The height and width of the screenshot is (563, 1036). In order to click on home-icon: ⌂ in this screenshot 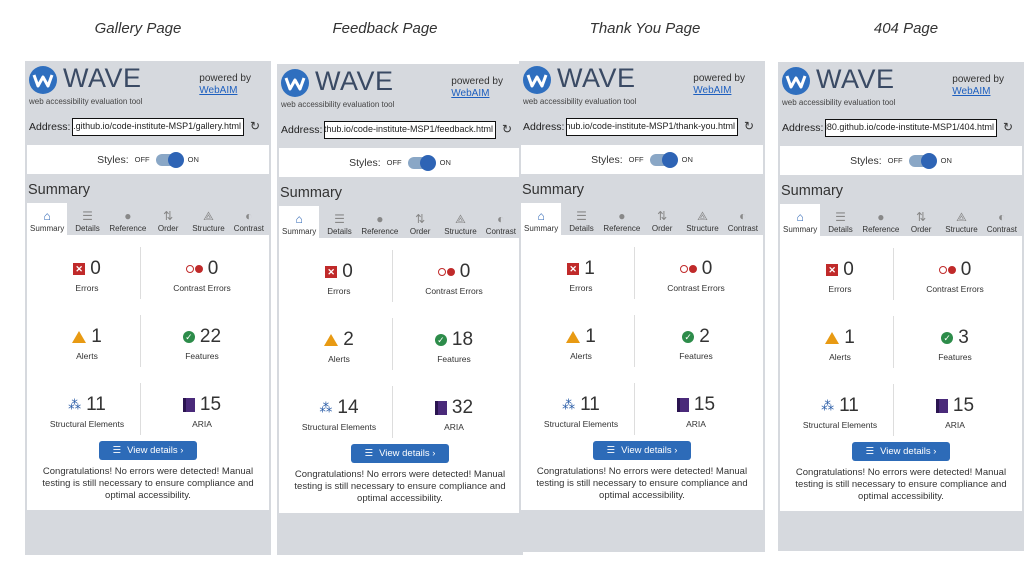, I will do `click(47, 216)`.